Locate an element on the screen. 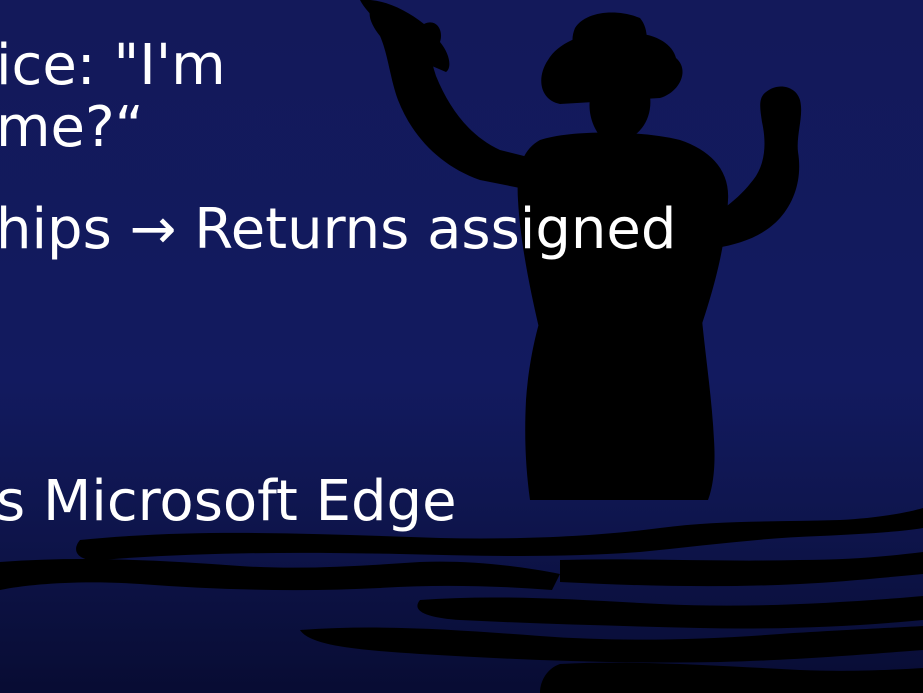 Image resolution: width=923 pixels, height=693 pixels. slide-text-line-1: ice: "I'm is located at coordinates (113, 65).